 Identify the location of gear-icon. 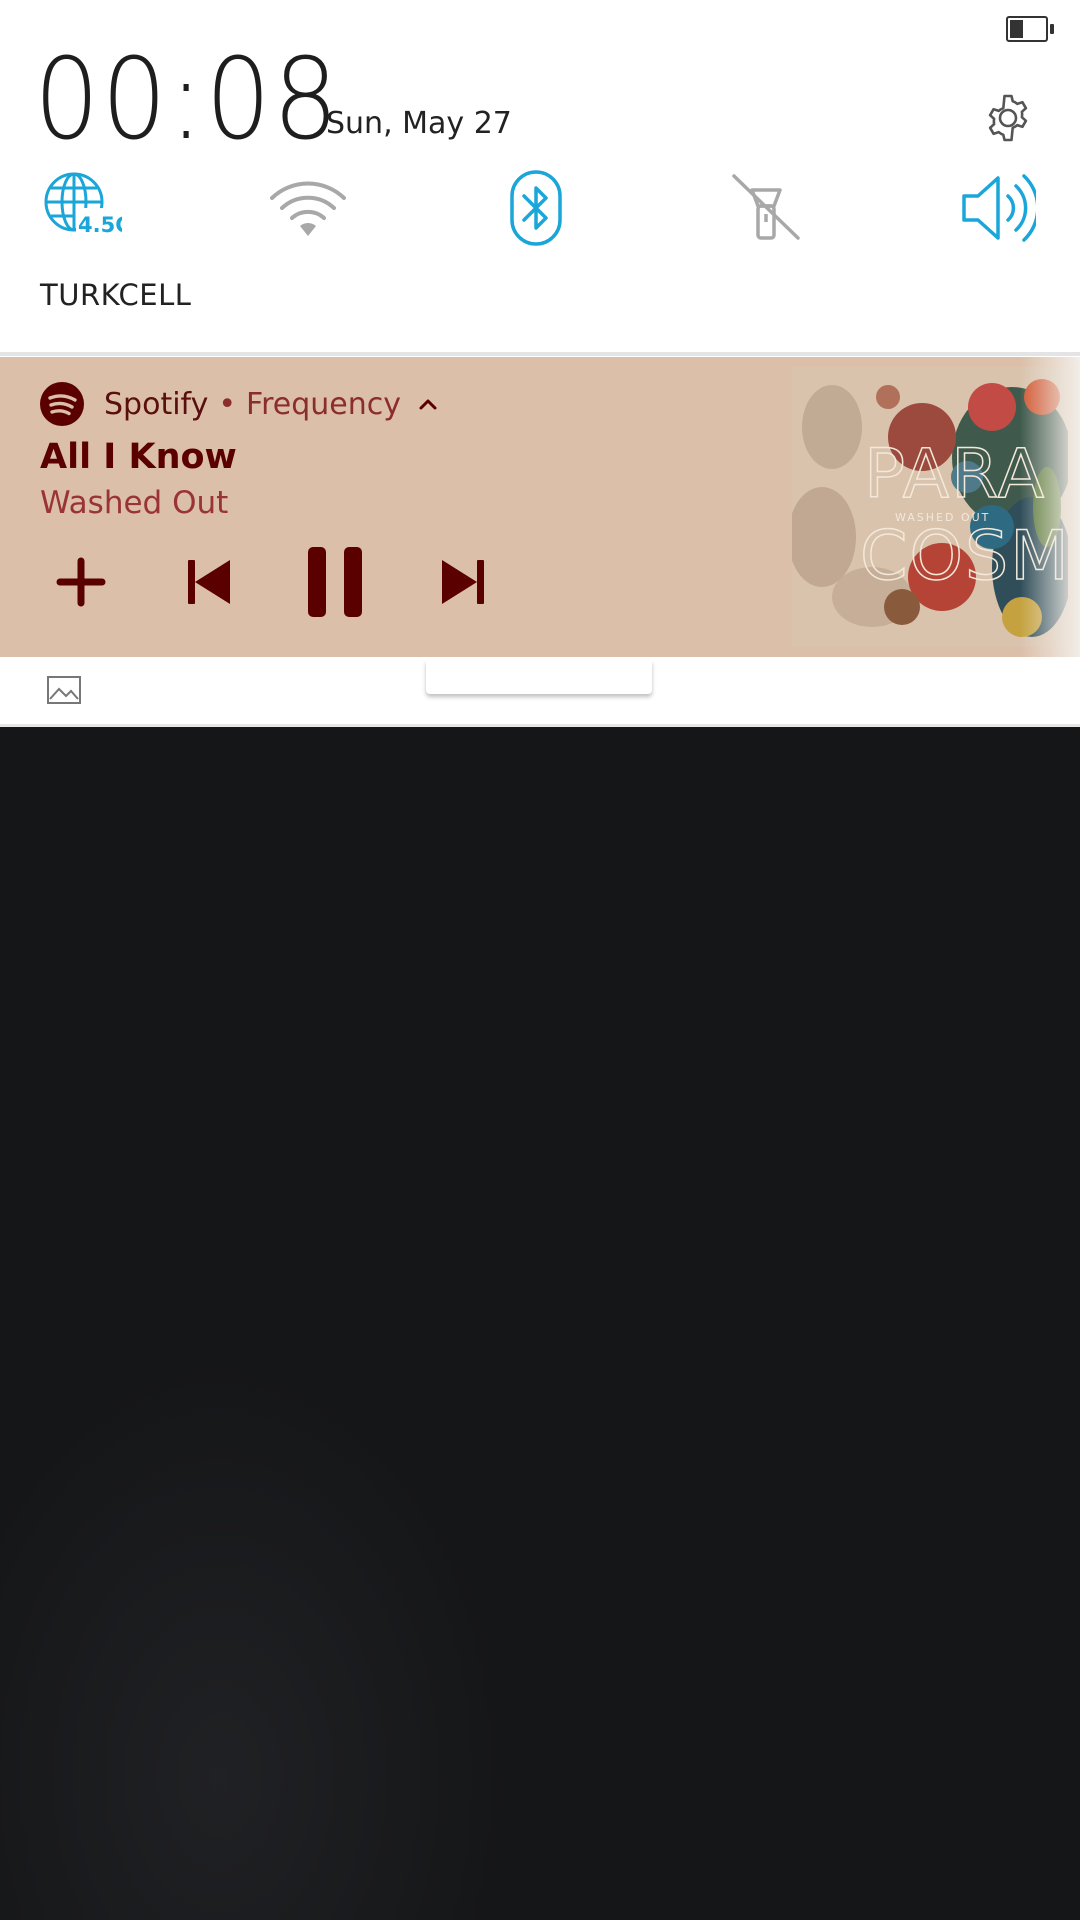
(1008, 118).